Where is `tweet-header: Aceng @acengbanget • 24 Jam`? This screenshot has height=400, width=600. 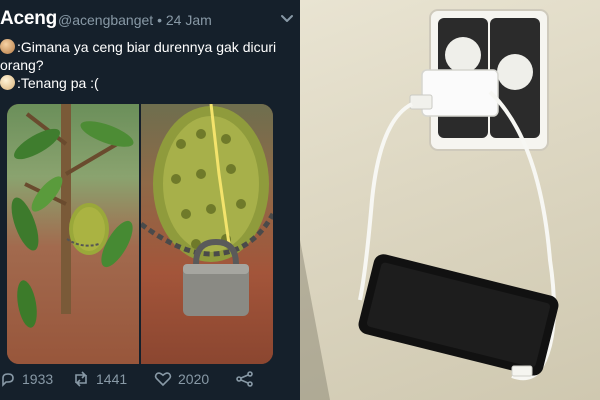 tweet-header: Aceng @acengbanget • 24 Jam is located at coordinates (150, 22).